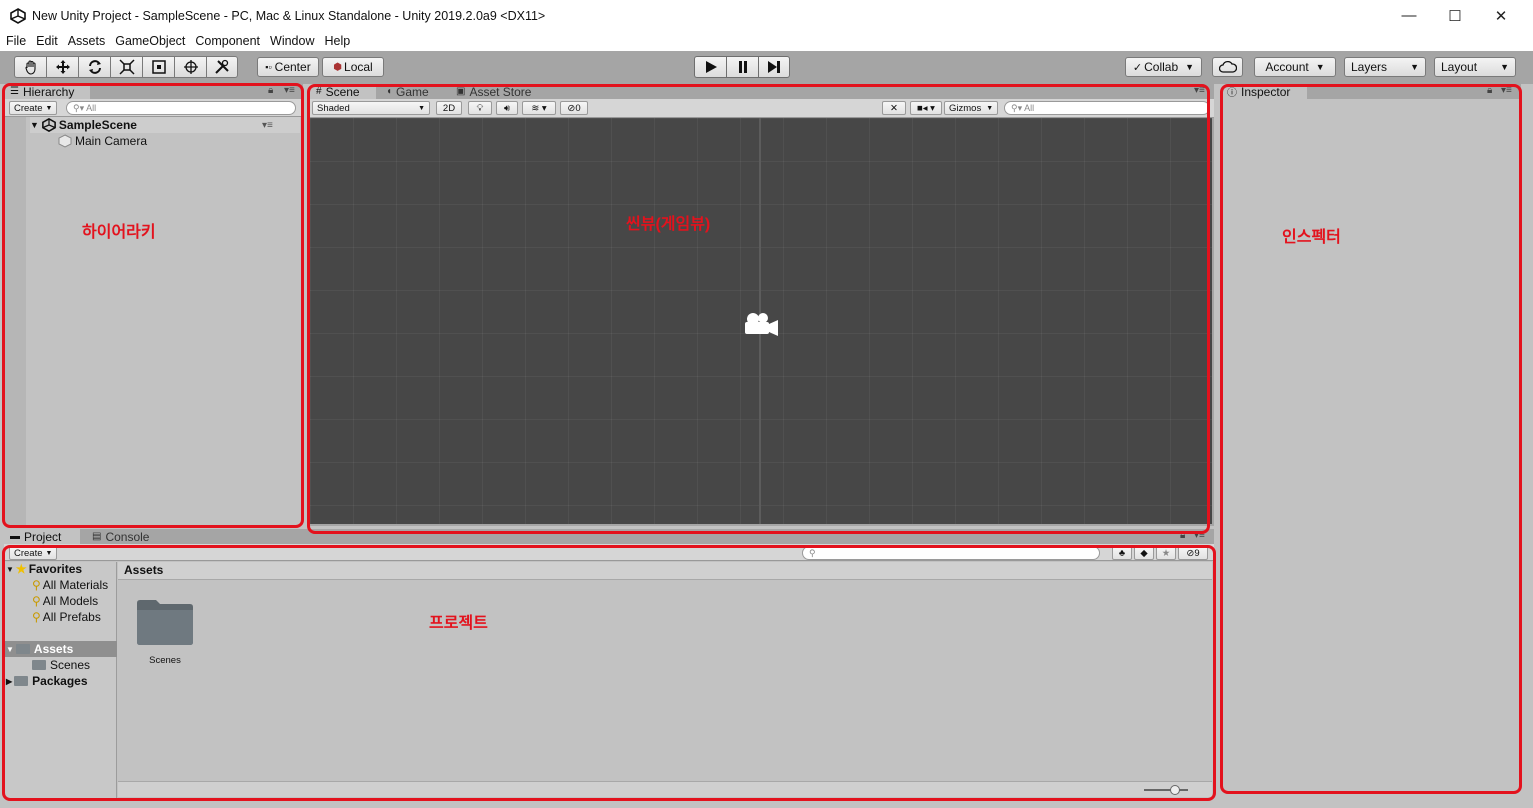  Describe the element at coordinates (70, 601) in the screenshot. I see `favorite-item-label: All Models` at that location.